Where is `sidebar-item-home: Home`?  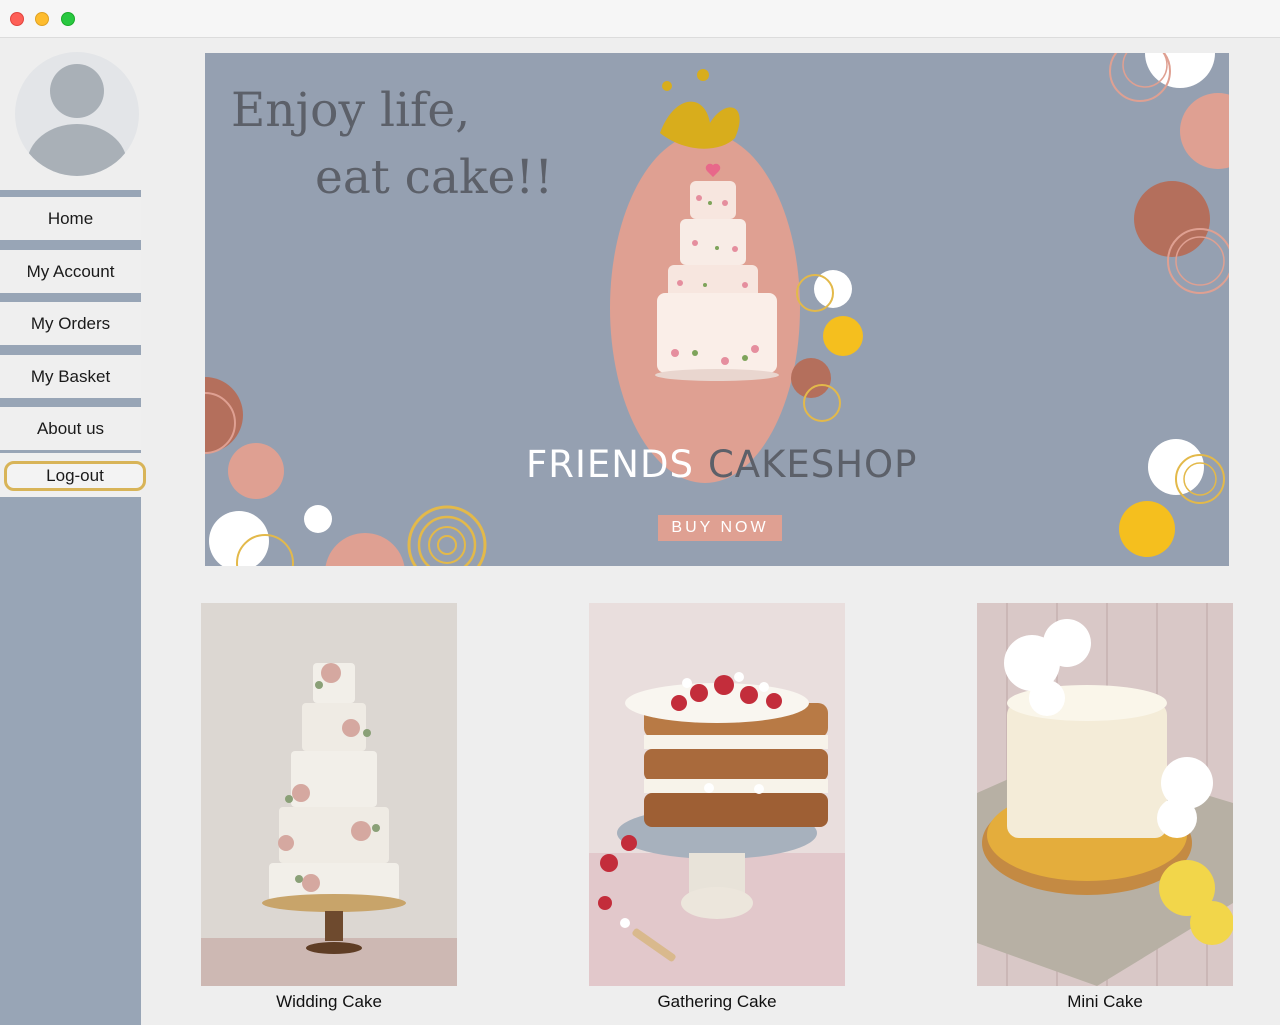 sidebar-item-home: Home is located at coordinates (70, 218).